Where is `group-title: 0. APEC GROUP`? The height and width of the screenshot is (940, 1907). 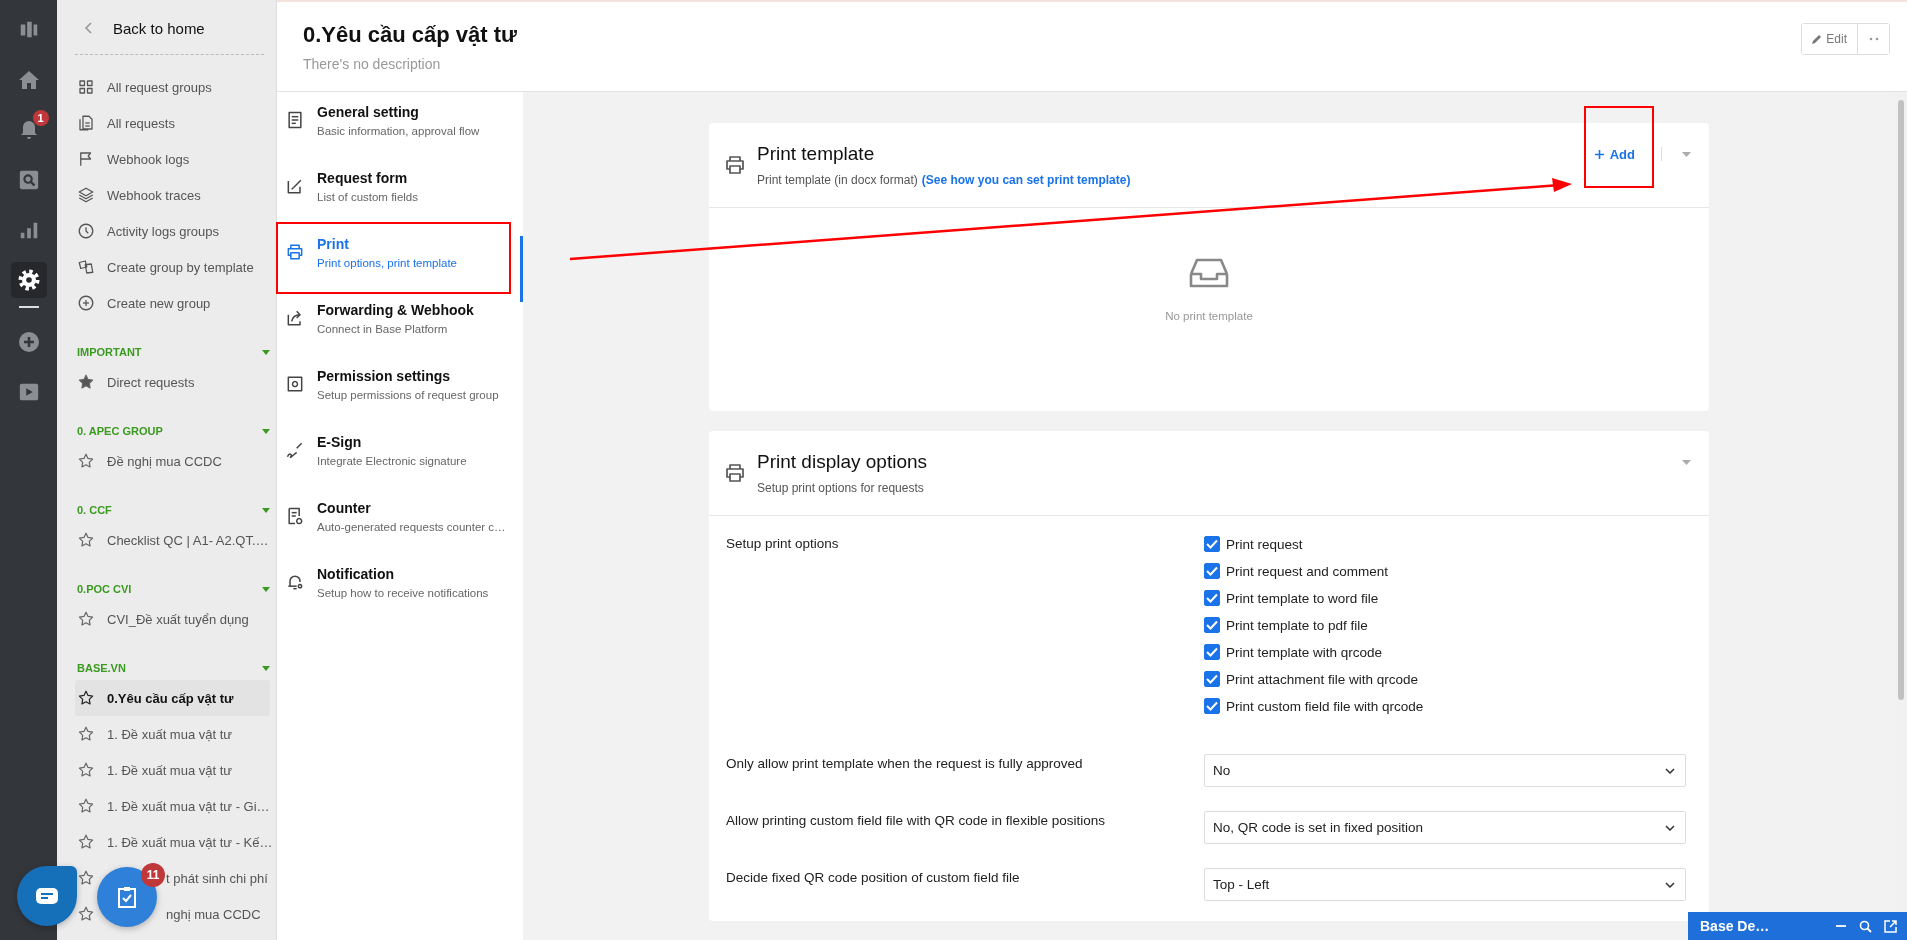
group-title: 0. APEC GROUP is located at coordinates (120, 431).